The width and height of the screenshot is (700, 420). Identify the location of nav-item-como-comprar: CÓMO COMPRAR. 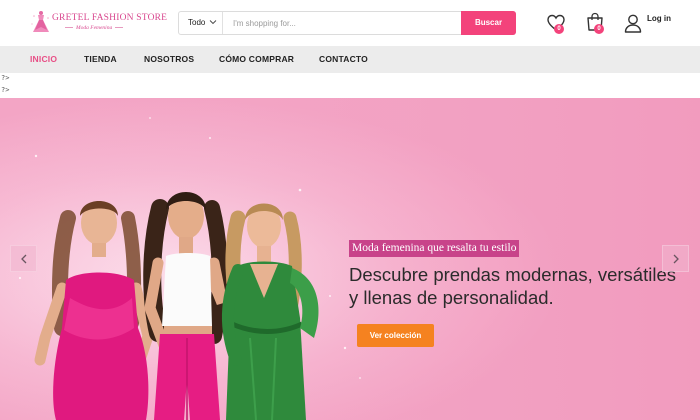
(256, 59).